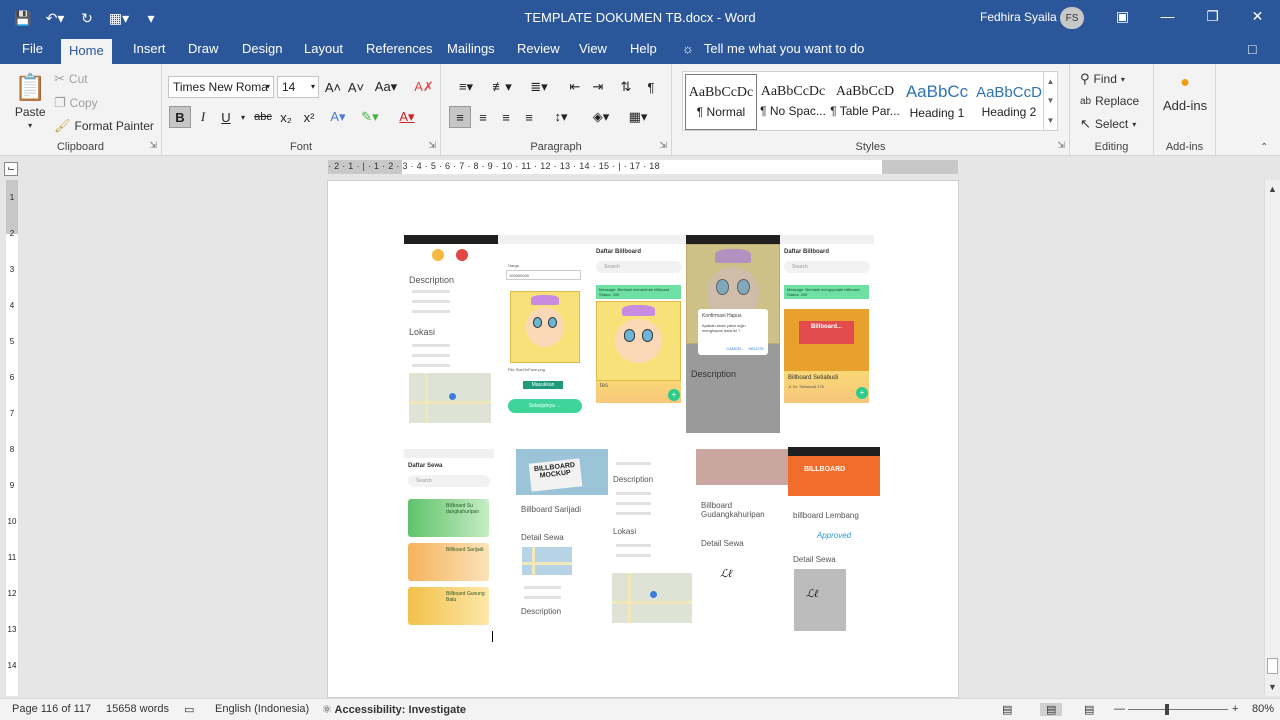 The height and width of the screenshot is (720, 1280). What do you see at coordinates (309, 117) in the screenshot?
I see `superscript-button: x²` at bounding box center [309, 117].